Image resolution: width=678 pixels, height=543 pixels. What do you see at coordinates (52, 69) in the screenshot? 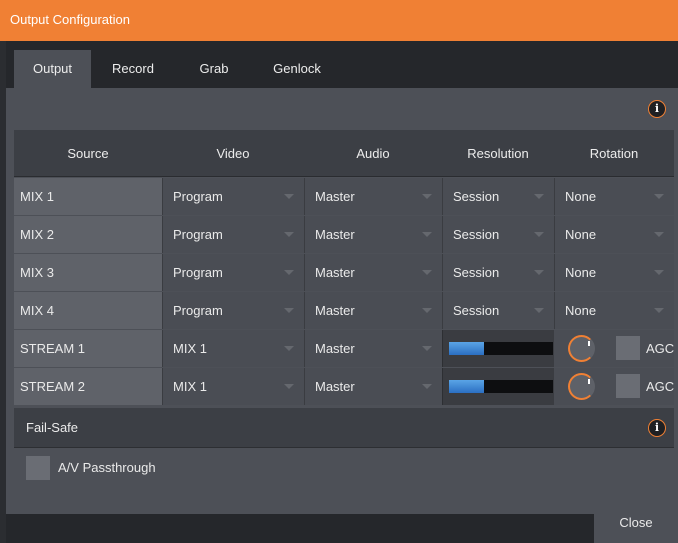
I see `tab-output: Output` at bounding box center [52, 69].